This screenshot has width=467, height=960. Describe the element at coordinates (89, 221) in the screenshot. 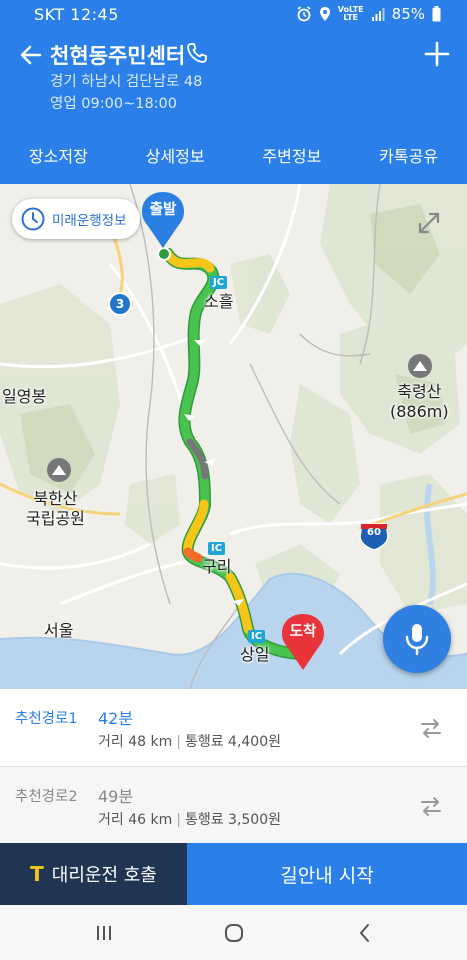

I see `future-drive-info-label: 미래운행정보` at that location.